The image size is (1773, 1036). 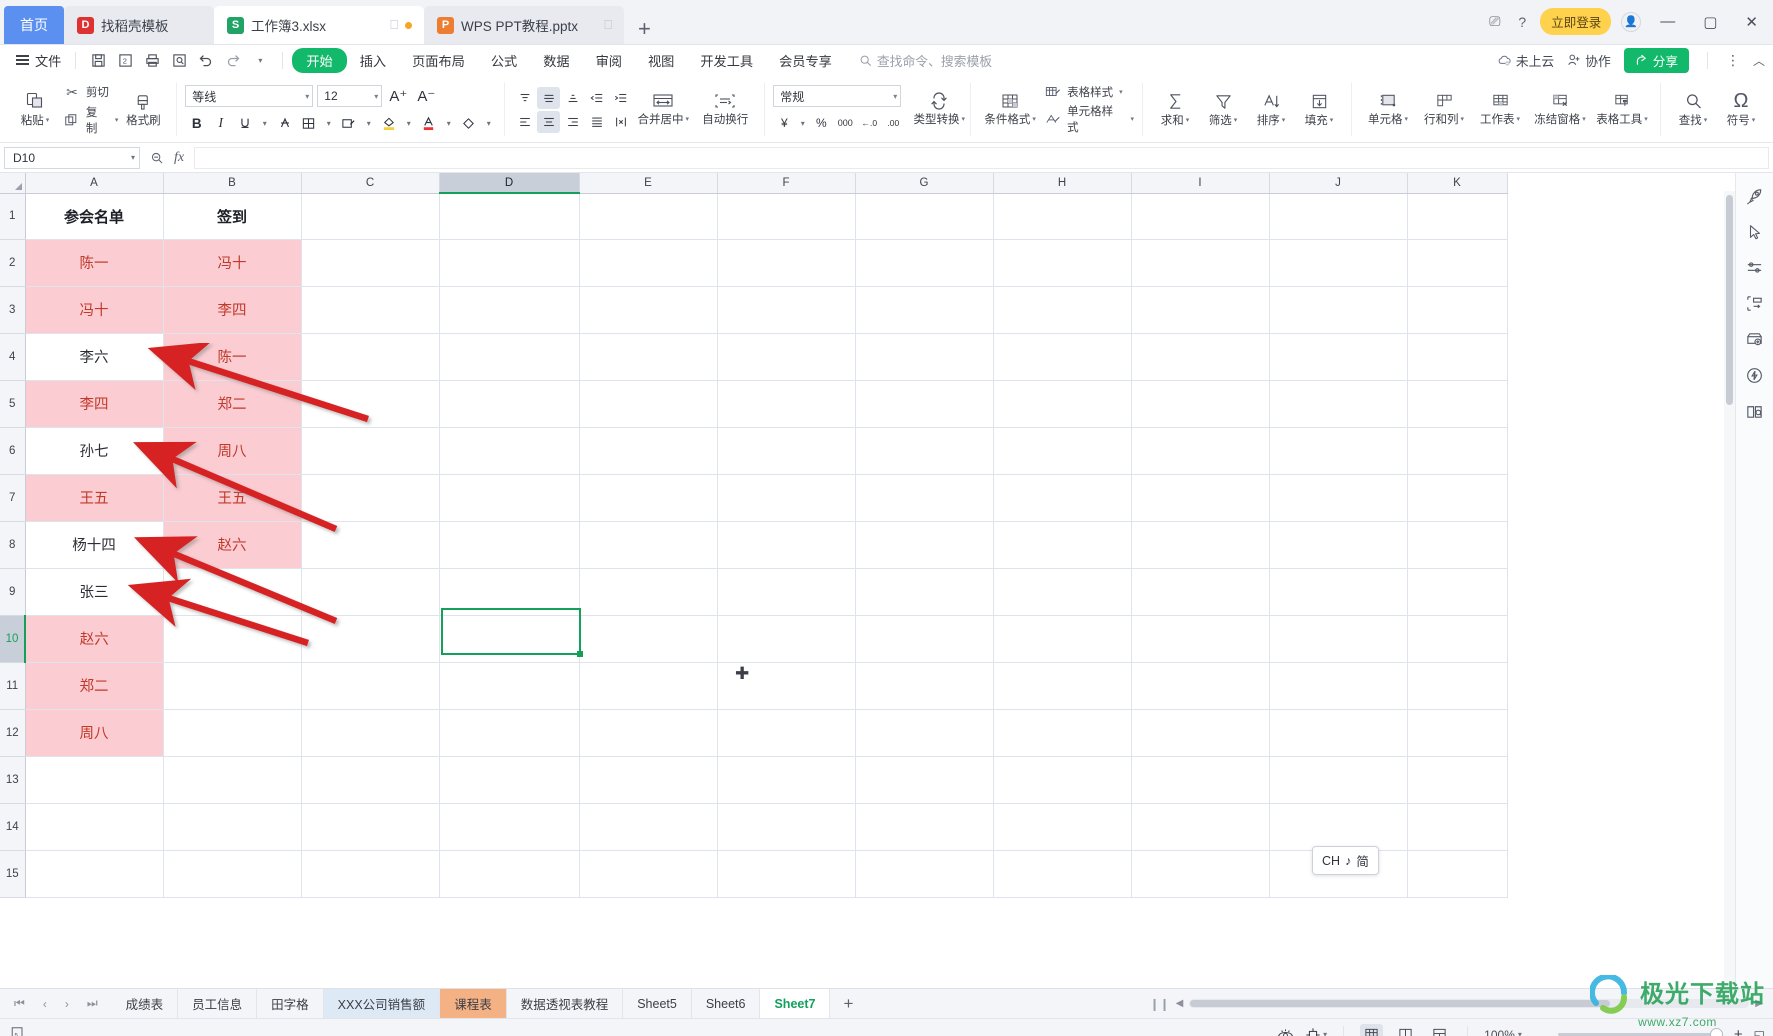 What do you see at coordinates (94, 592) in the screenshot?
I see `cell-A9: 张三` at bounding box center [94, 592].